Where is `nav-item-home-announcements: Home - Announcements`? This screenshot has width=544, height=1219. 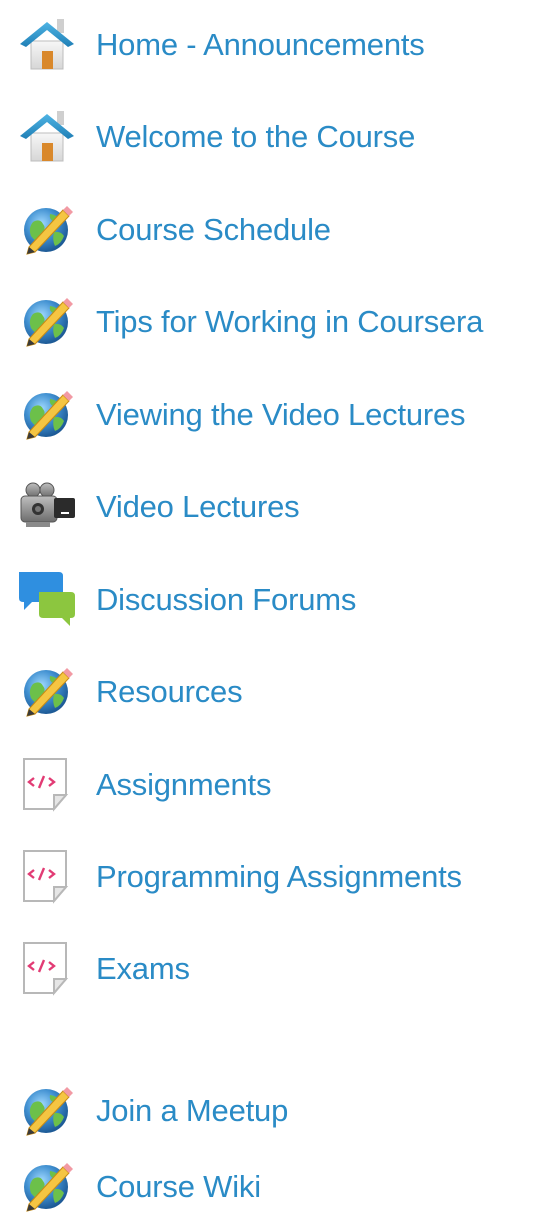
nav-item-home-announcements: Home - Announcements is located at coordinates (220, 44).